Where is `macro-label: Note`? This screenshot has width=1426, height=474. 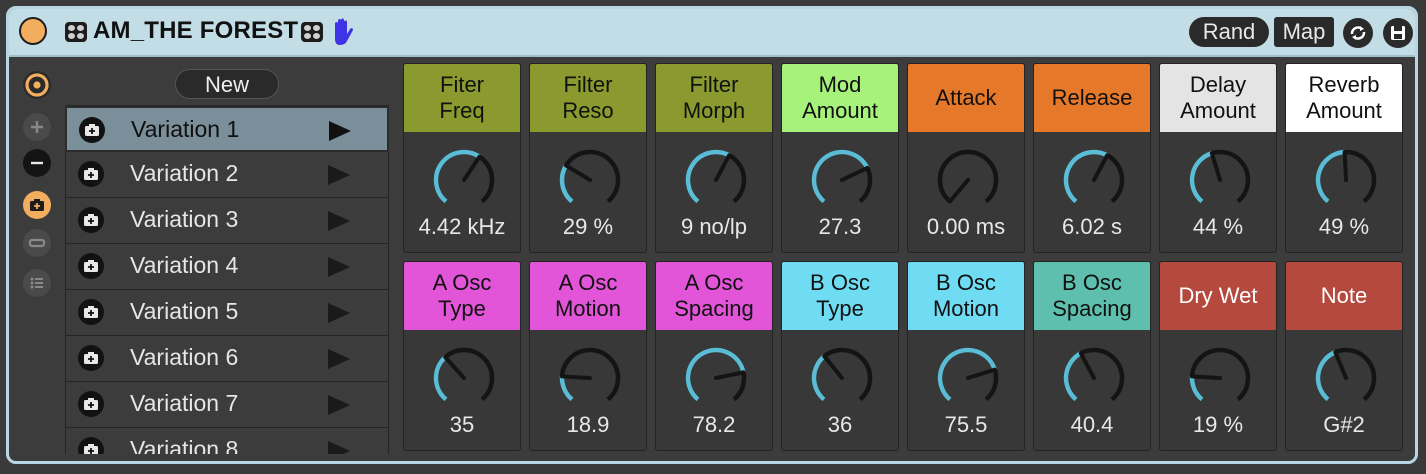
macro-label: Note is located at coordinates (1344, 296).